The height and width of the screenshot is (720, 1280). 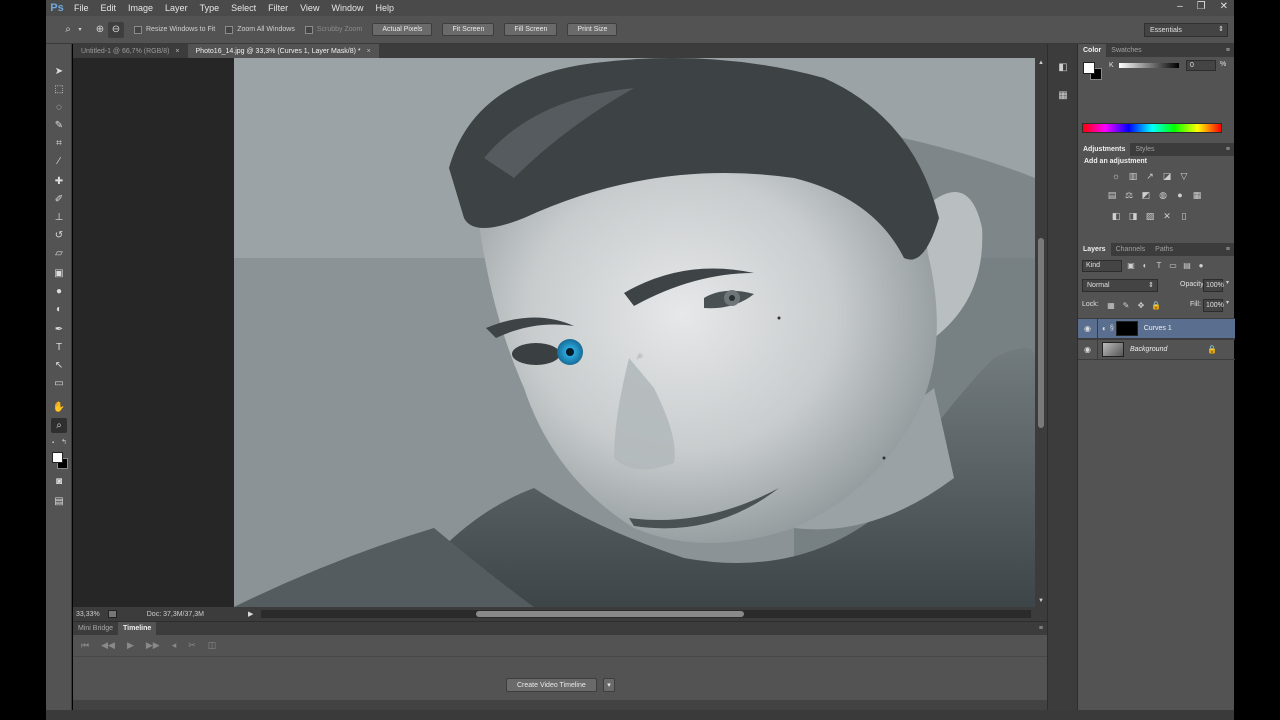 What do you see at coordinates (1116, 216) in the screenshot?
I see `invert-icon: ◧` at bounding box center [1116, 216].